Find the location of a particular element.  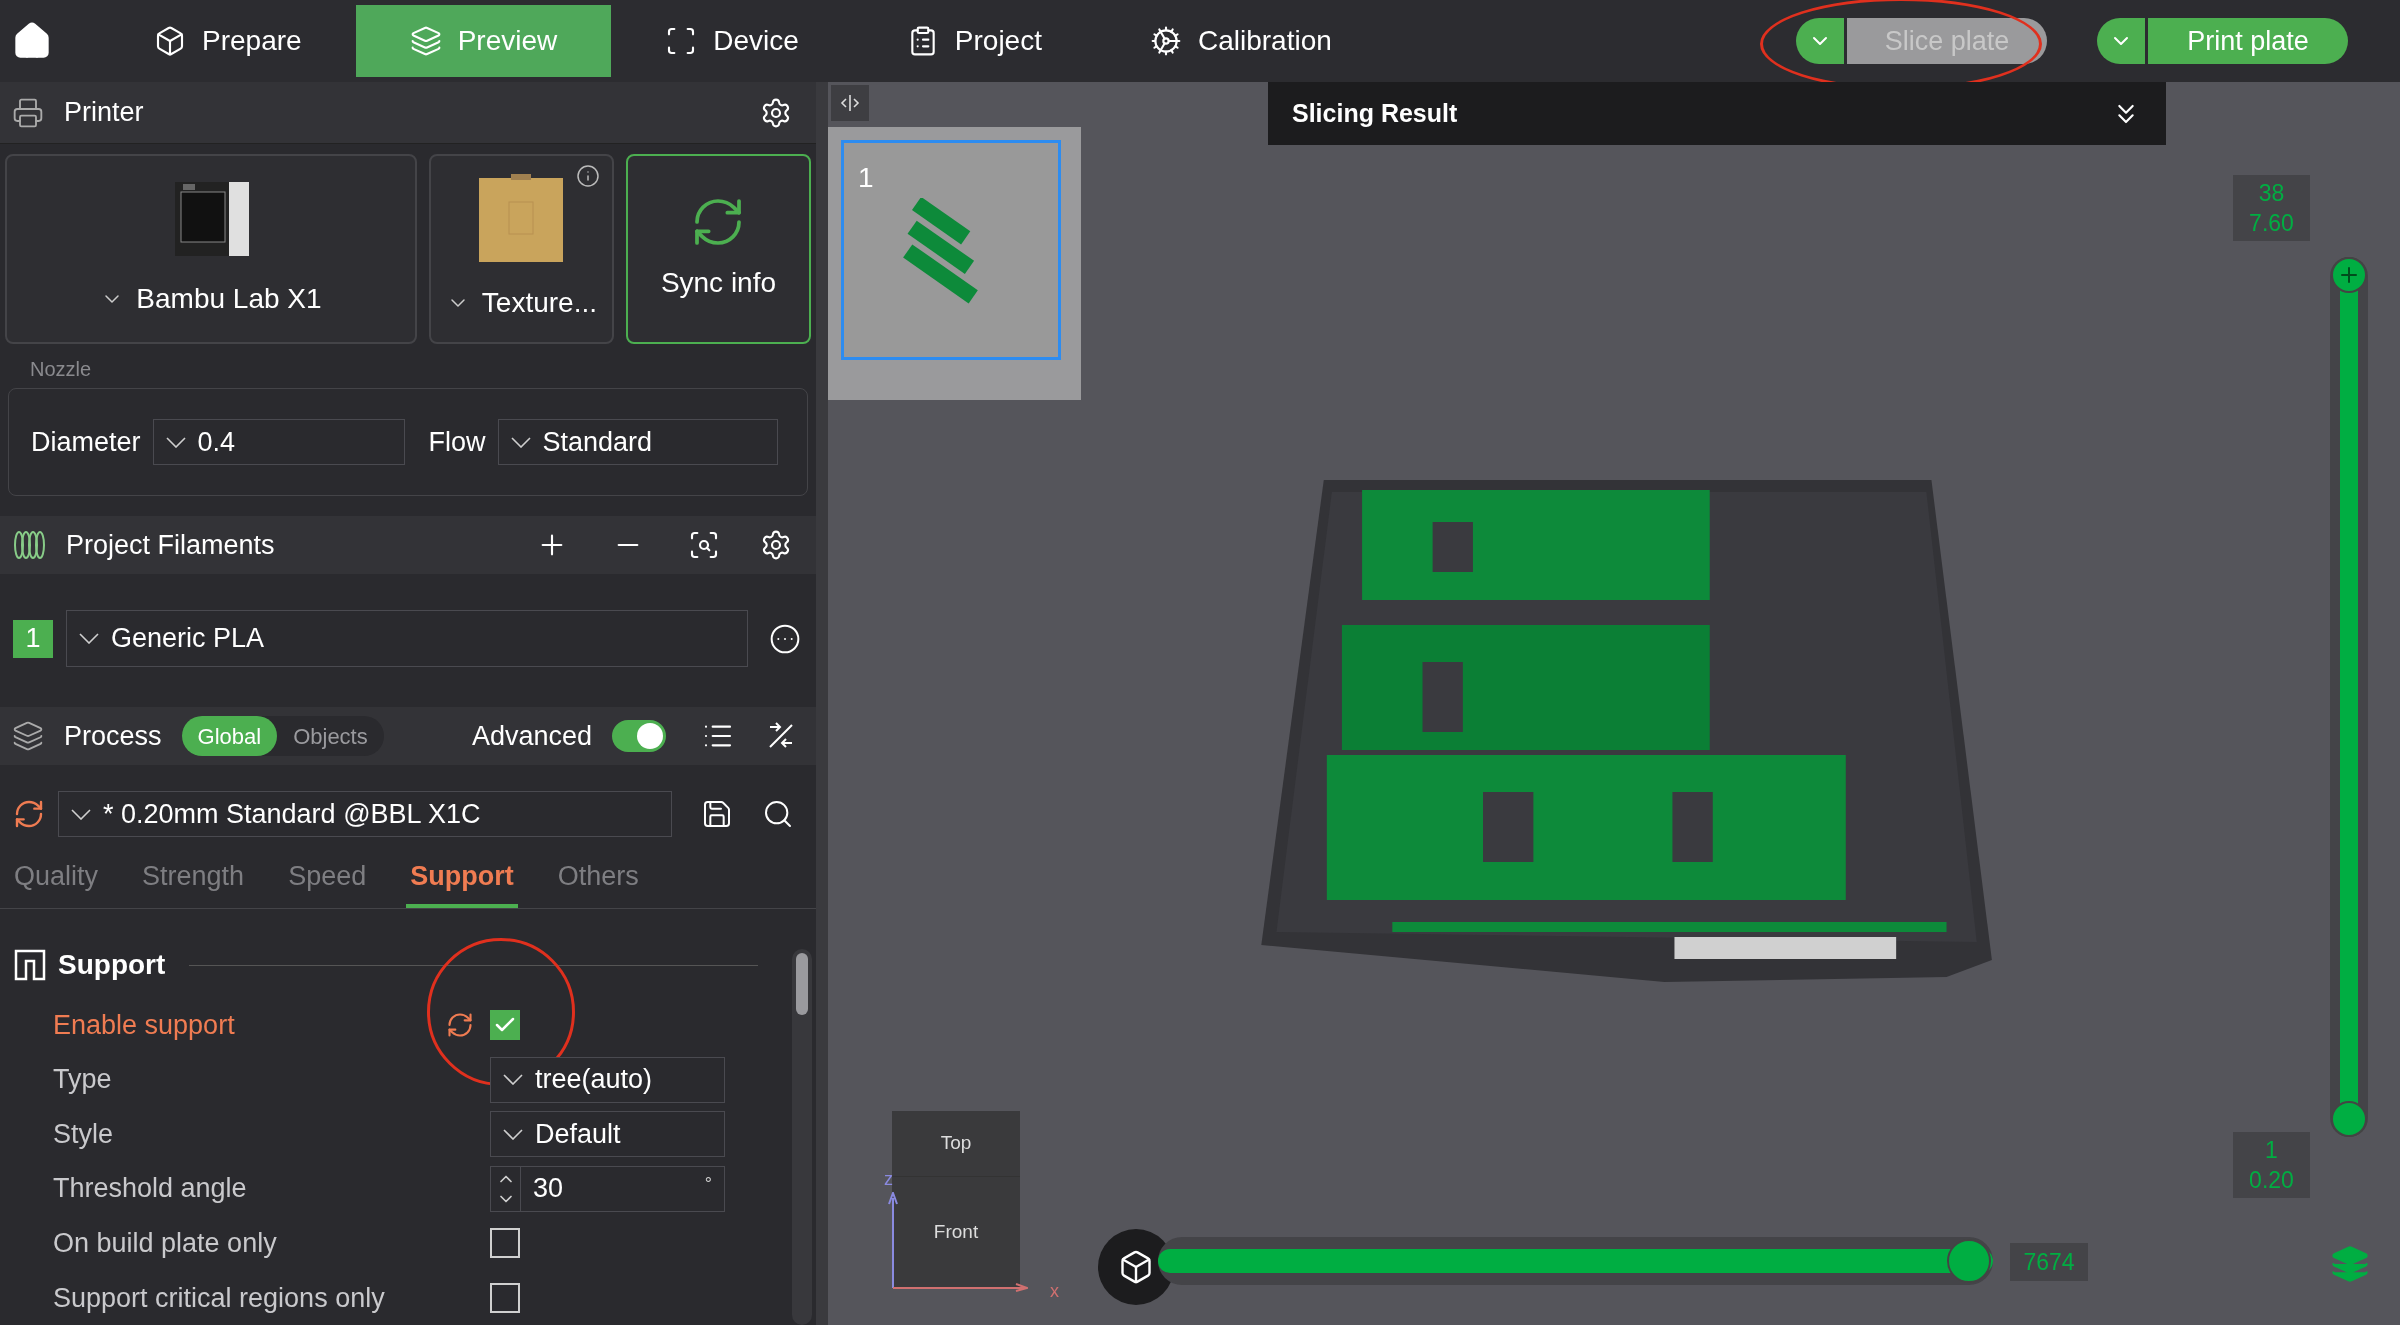

top-tab: Project is located at coordinates (974, 41).